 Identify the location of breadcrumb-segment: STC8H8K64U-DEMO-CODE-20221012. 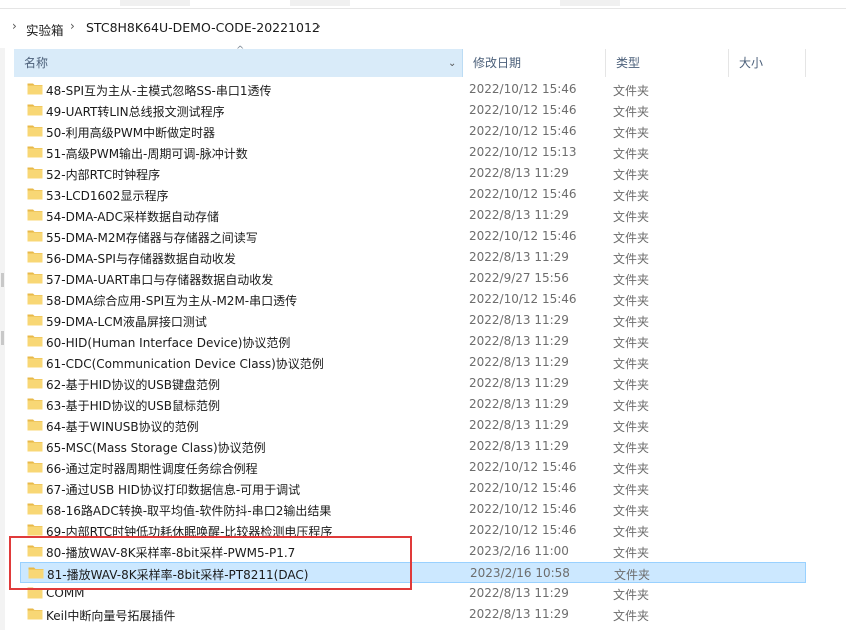
(203, 27).